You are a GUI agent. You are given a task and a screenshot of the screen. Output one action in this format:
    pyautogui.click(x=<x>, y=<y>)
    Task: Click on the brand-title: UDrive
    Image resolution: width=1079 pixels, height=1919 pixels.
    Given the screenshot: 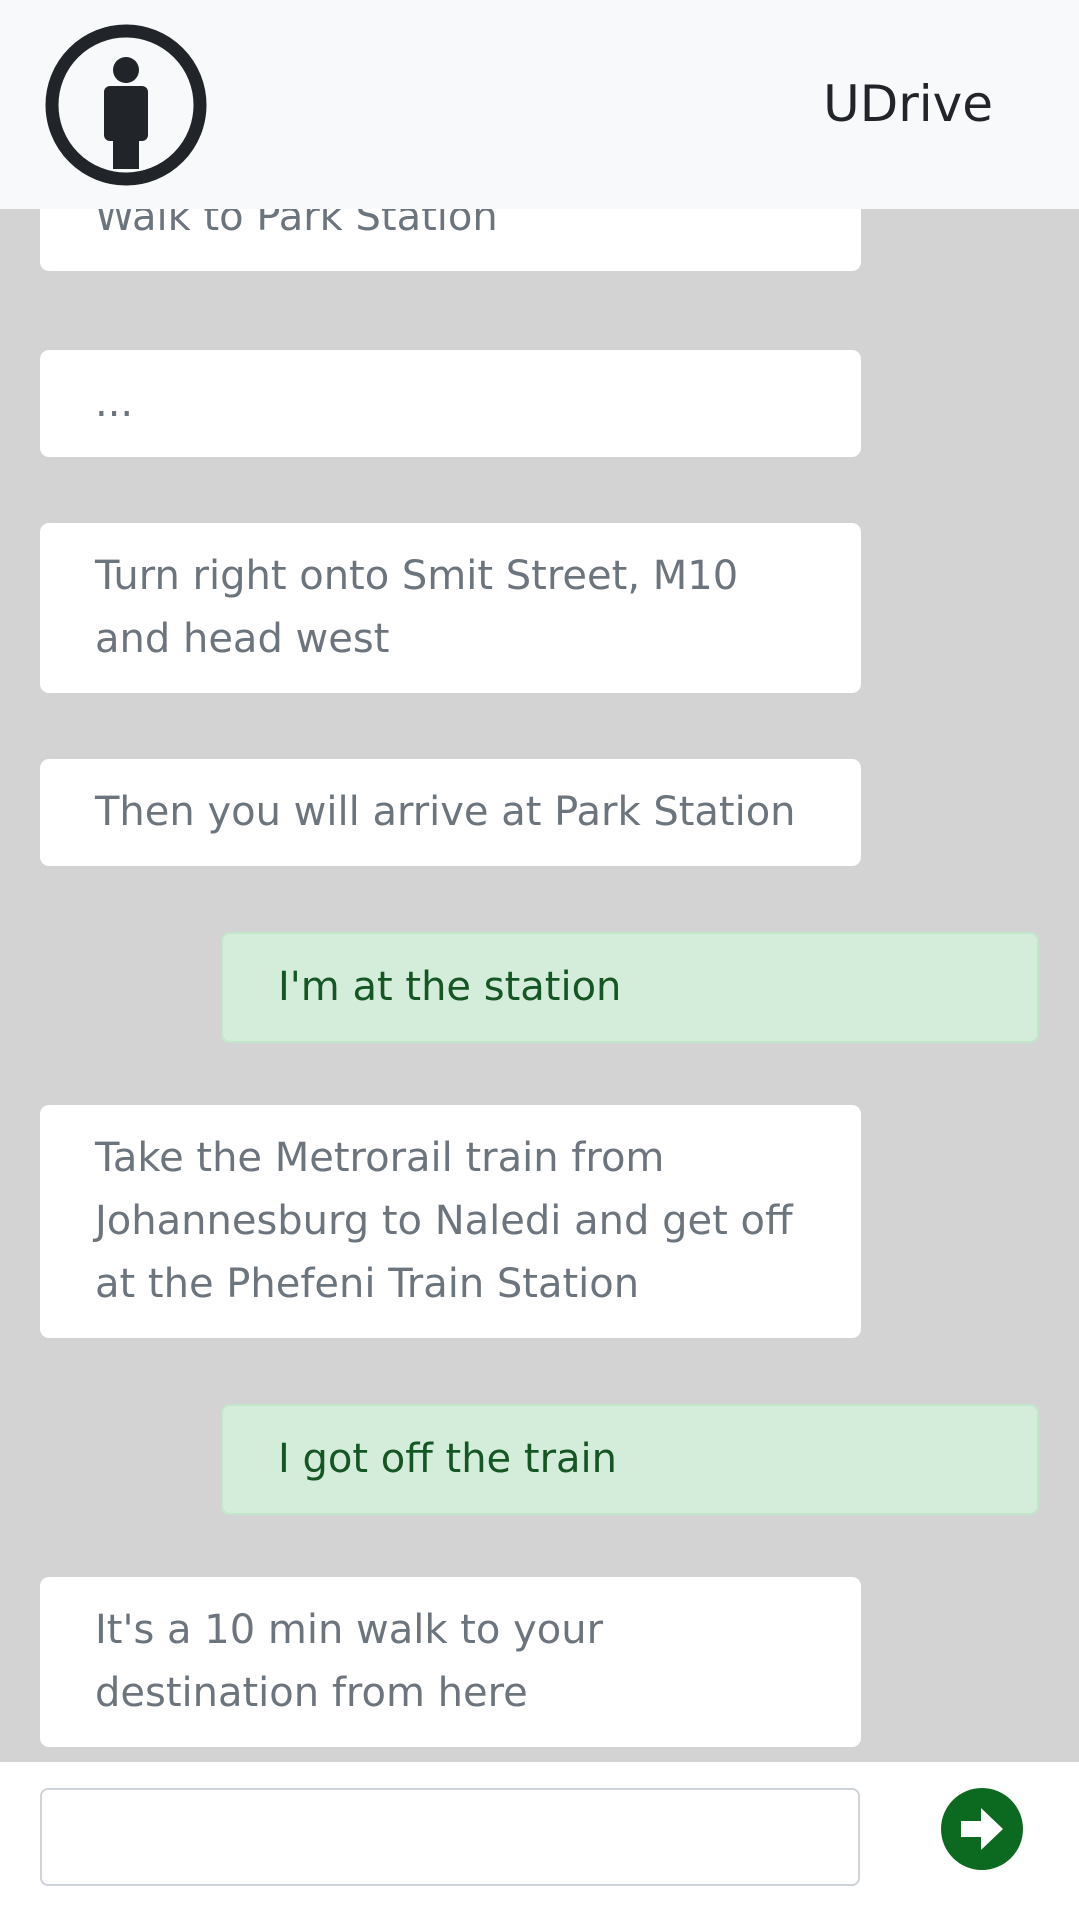 What is the action you would take?
    pyautogui.click(x=908, y=104)
    